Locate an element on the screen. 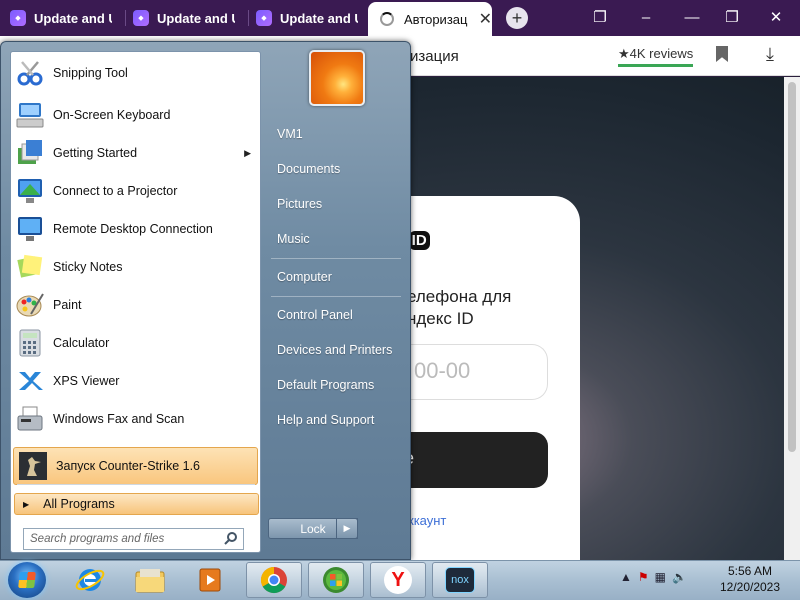  start-item-pictures: Pictures is located at coordinates (336, 204).